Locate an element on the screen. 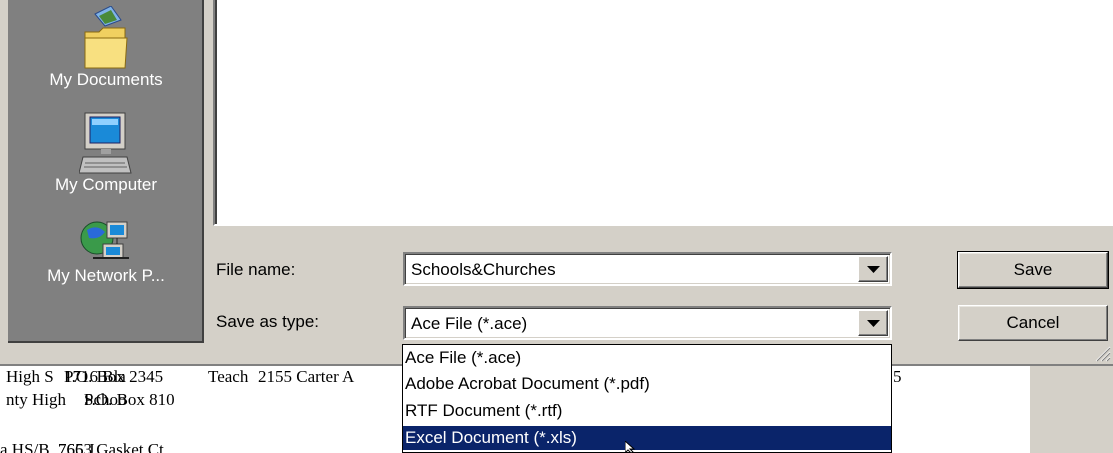  save-as-type-dropdown-button is located at coordinates (873, 323).